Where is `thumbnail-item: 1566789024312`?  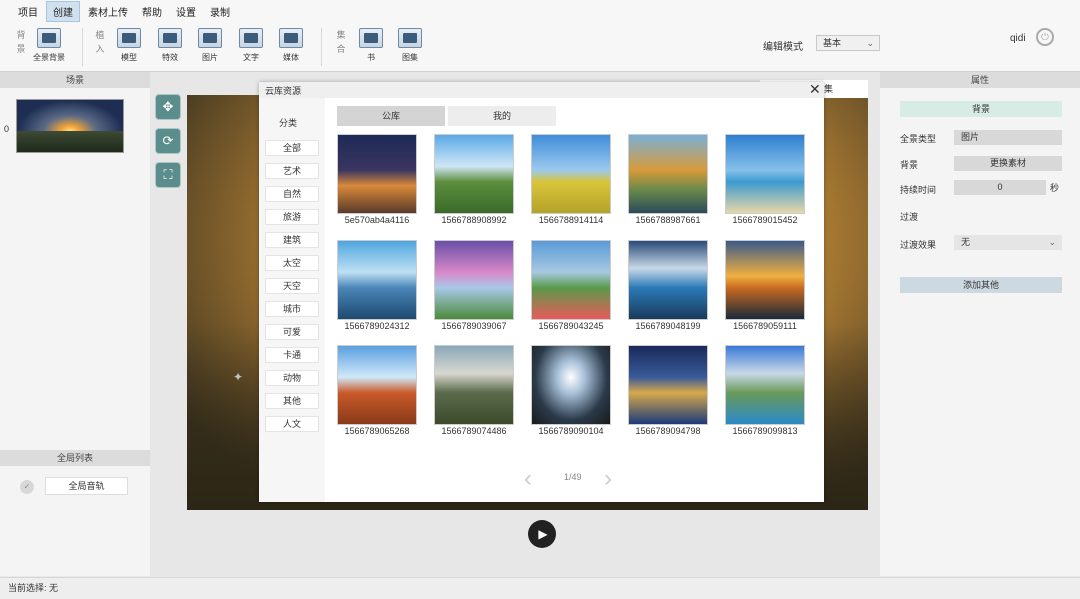 thumbnail-item: 1566789024312 is located at coordinates (377, 286).